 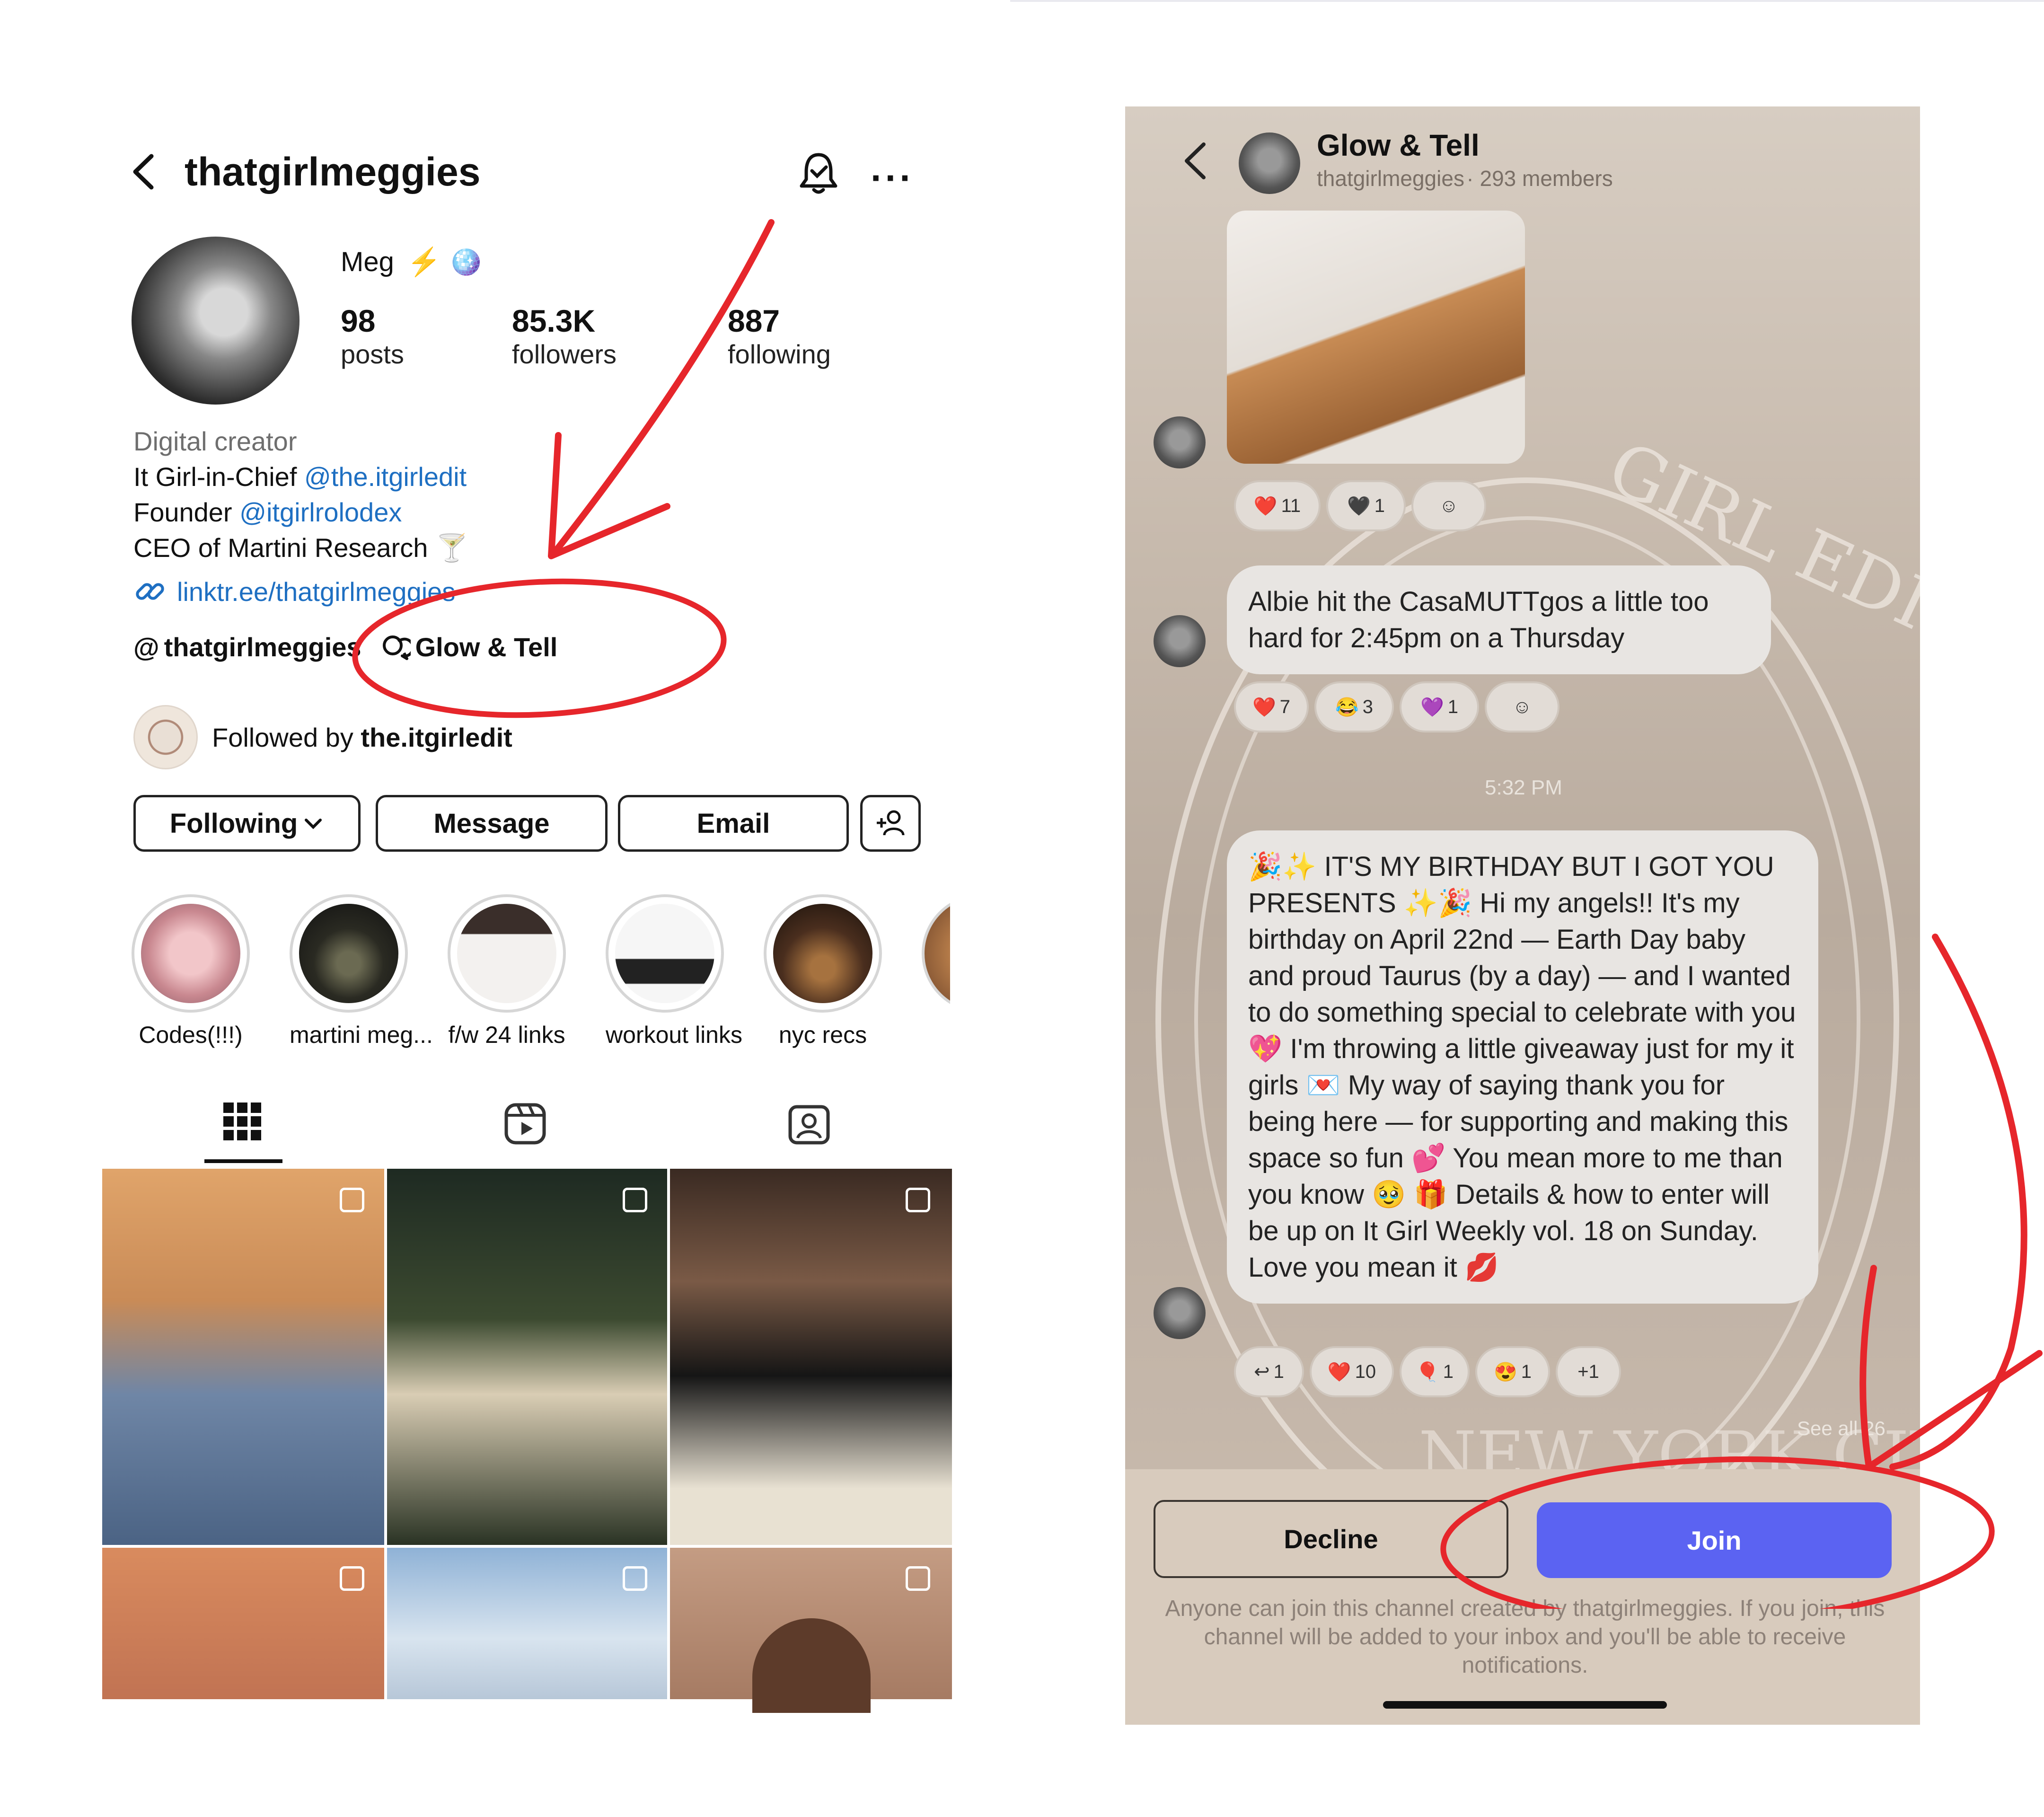 I want to click on laughing-icon: 😂, so click(x=1347, y=707).